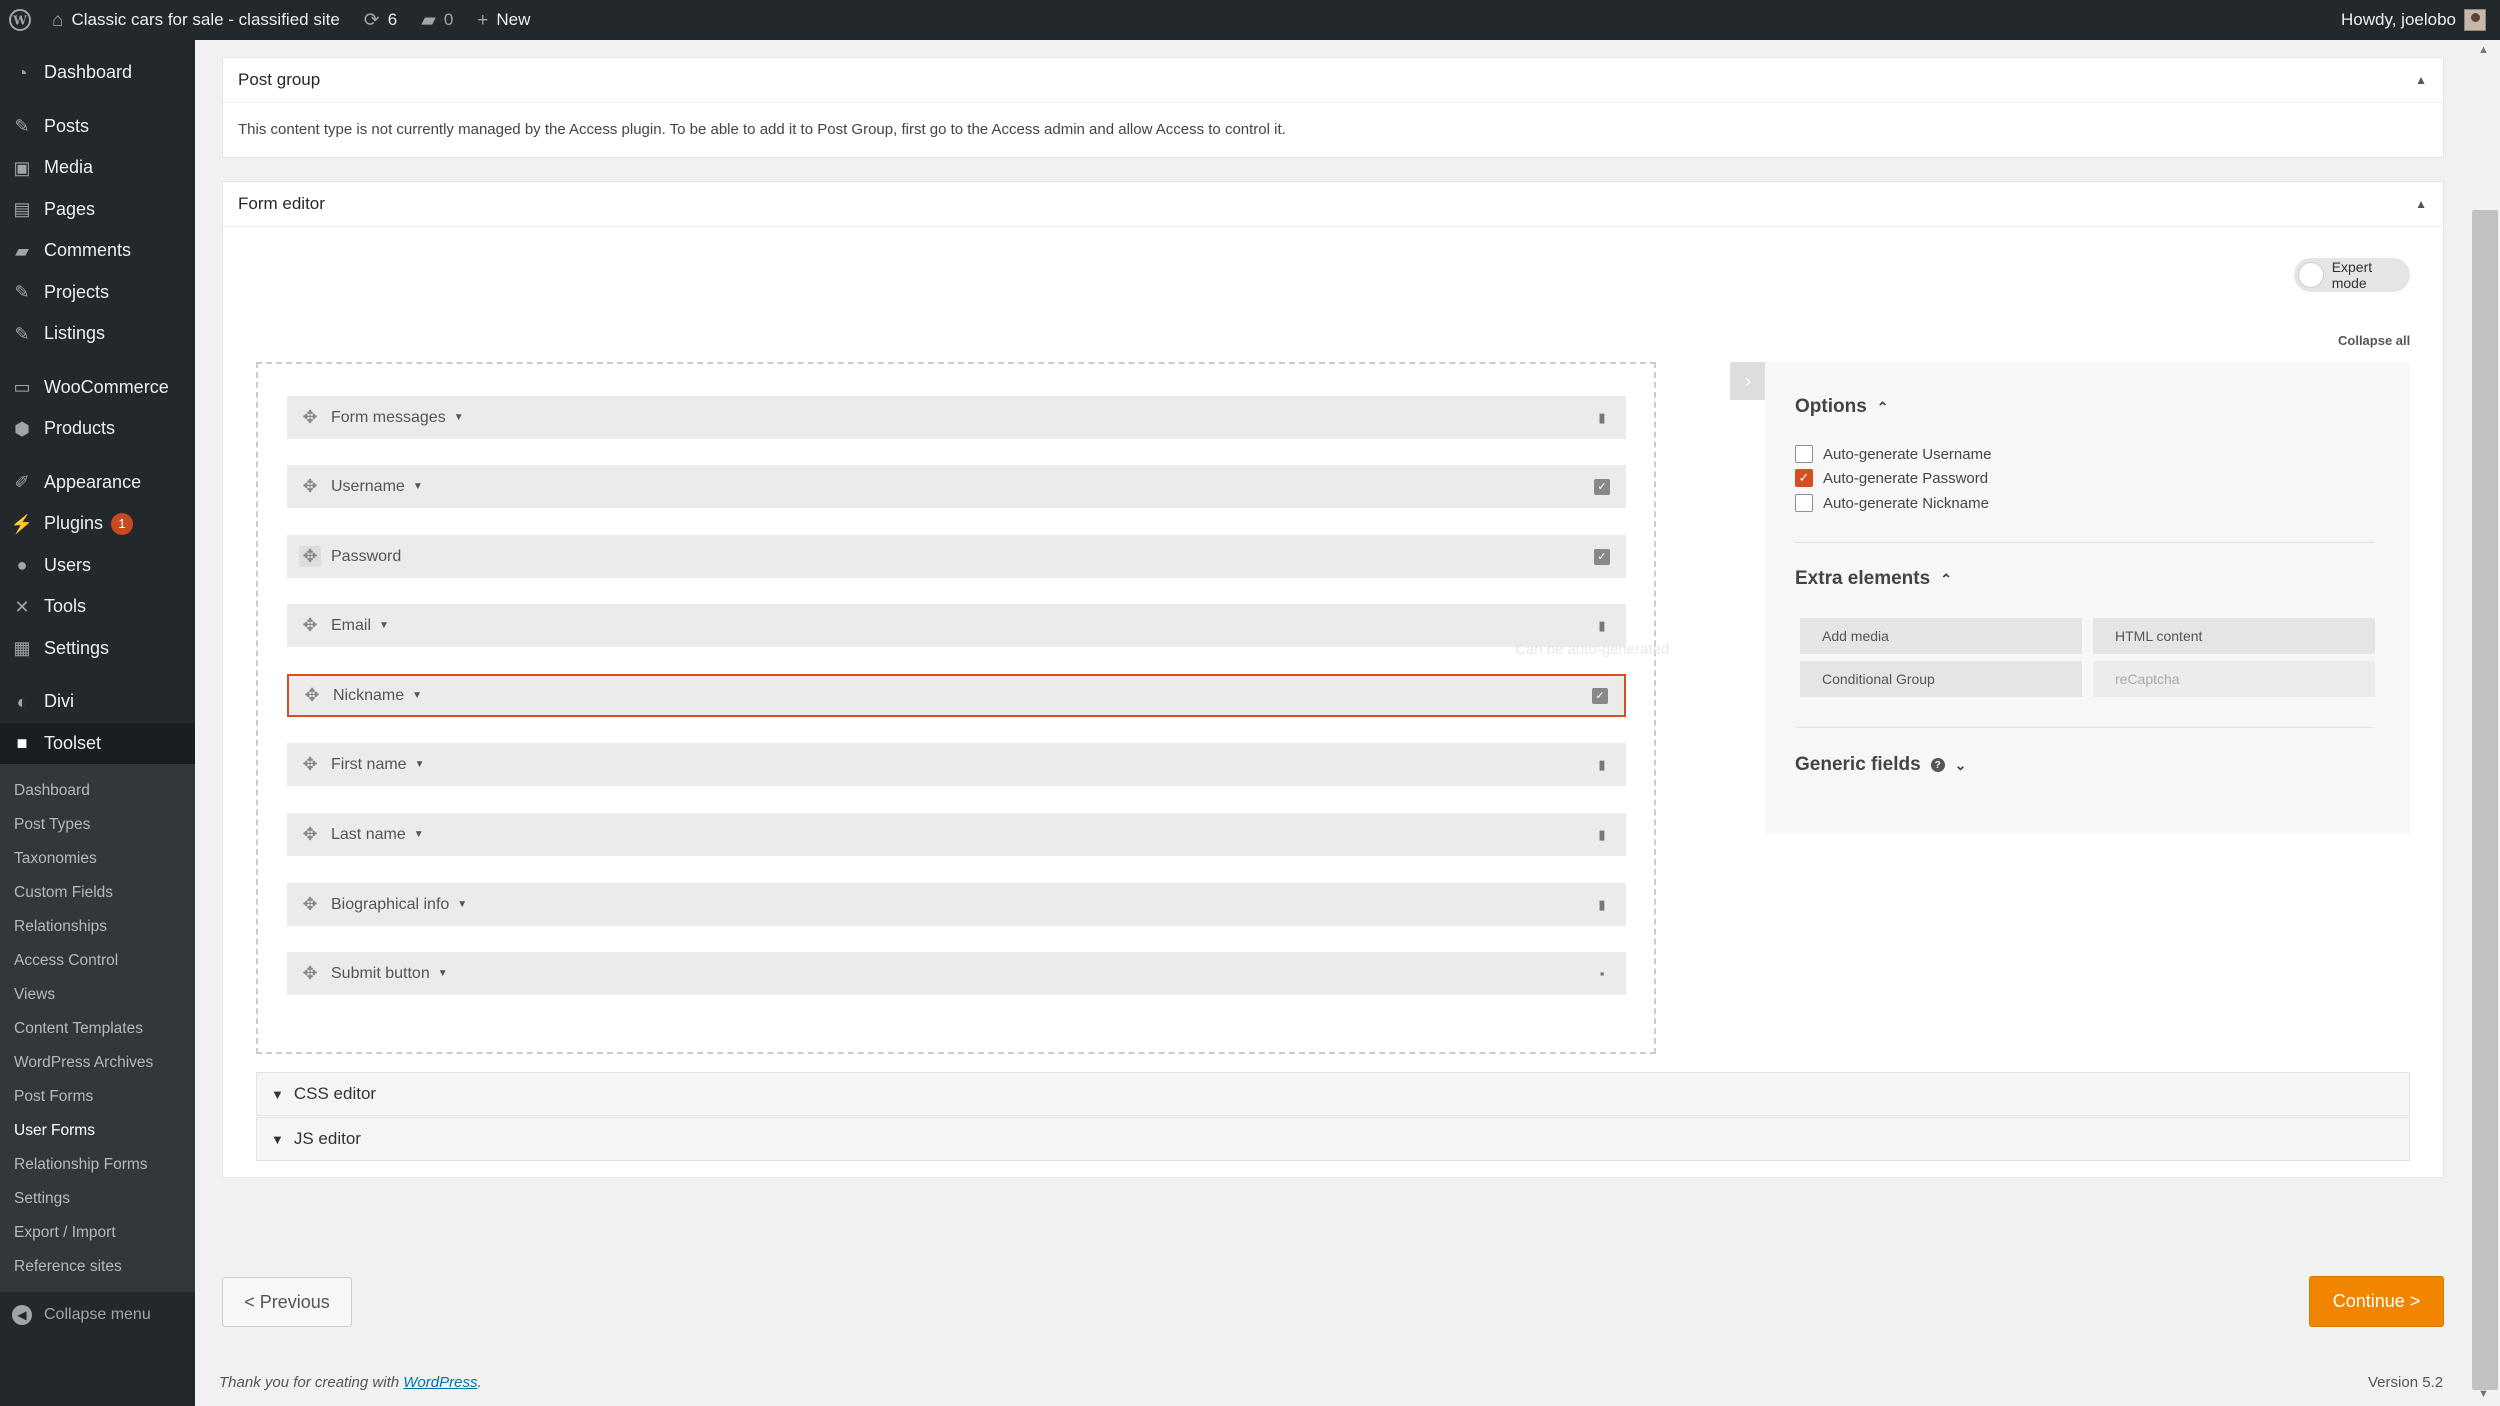  I want to click on scroll-down-icon: ▼, so click(2483, 1394).